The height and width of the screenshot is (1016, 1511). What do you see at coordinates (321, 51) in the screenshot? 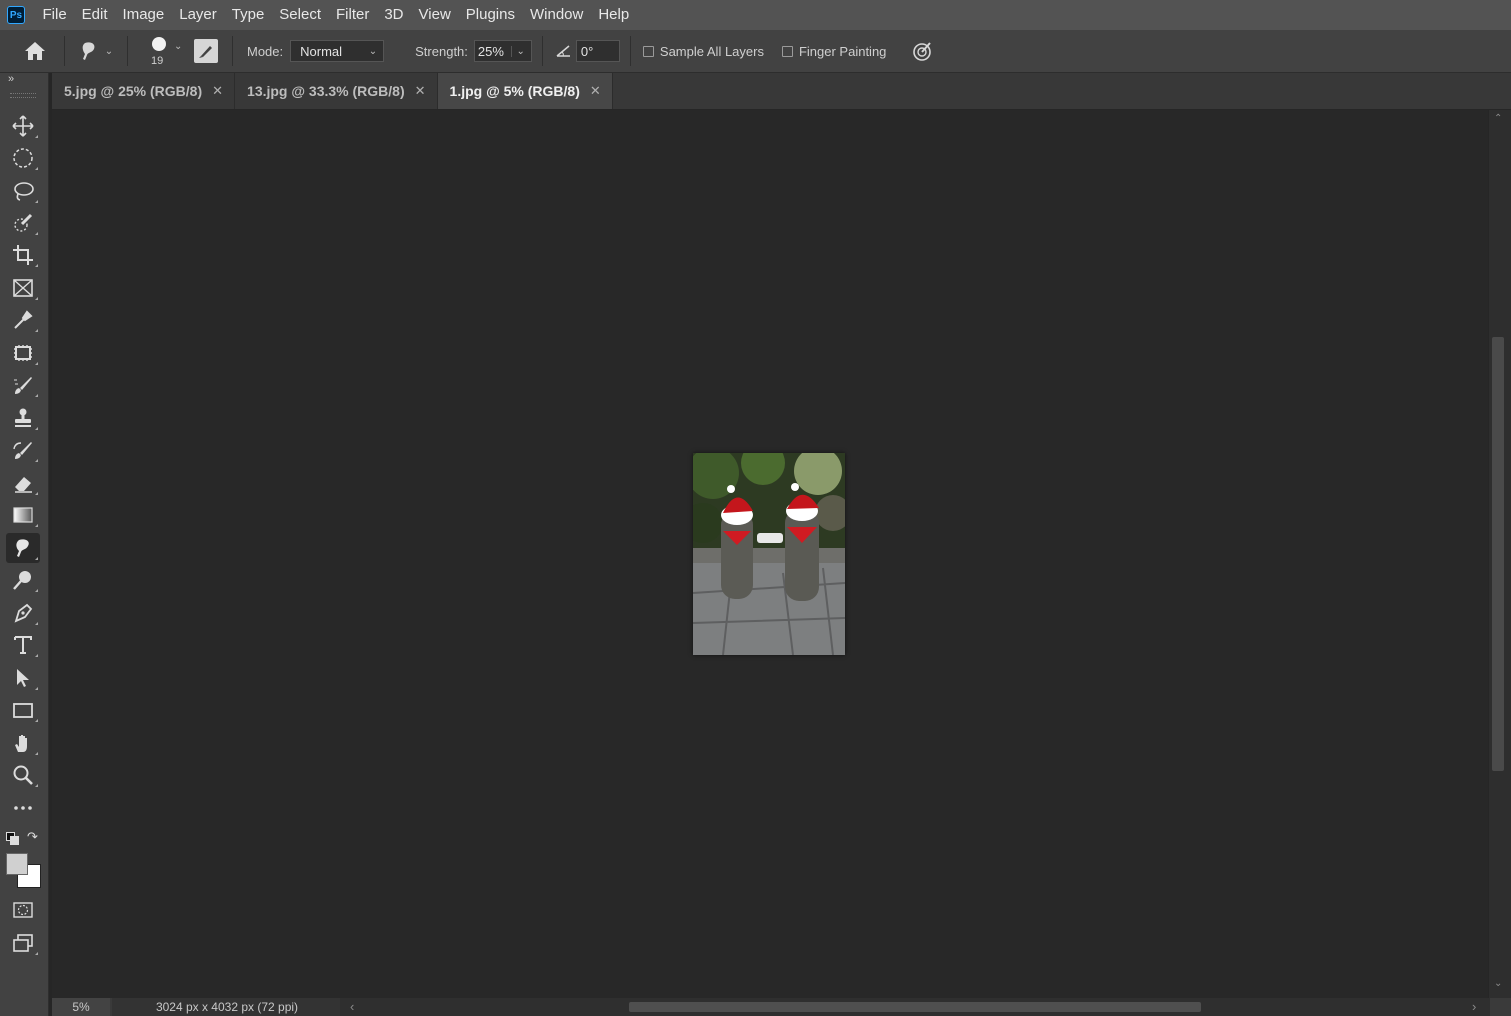
I see `mode-value: Normal` at bounding box center [321, 51].